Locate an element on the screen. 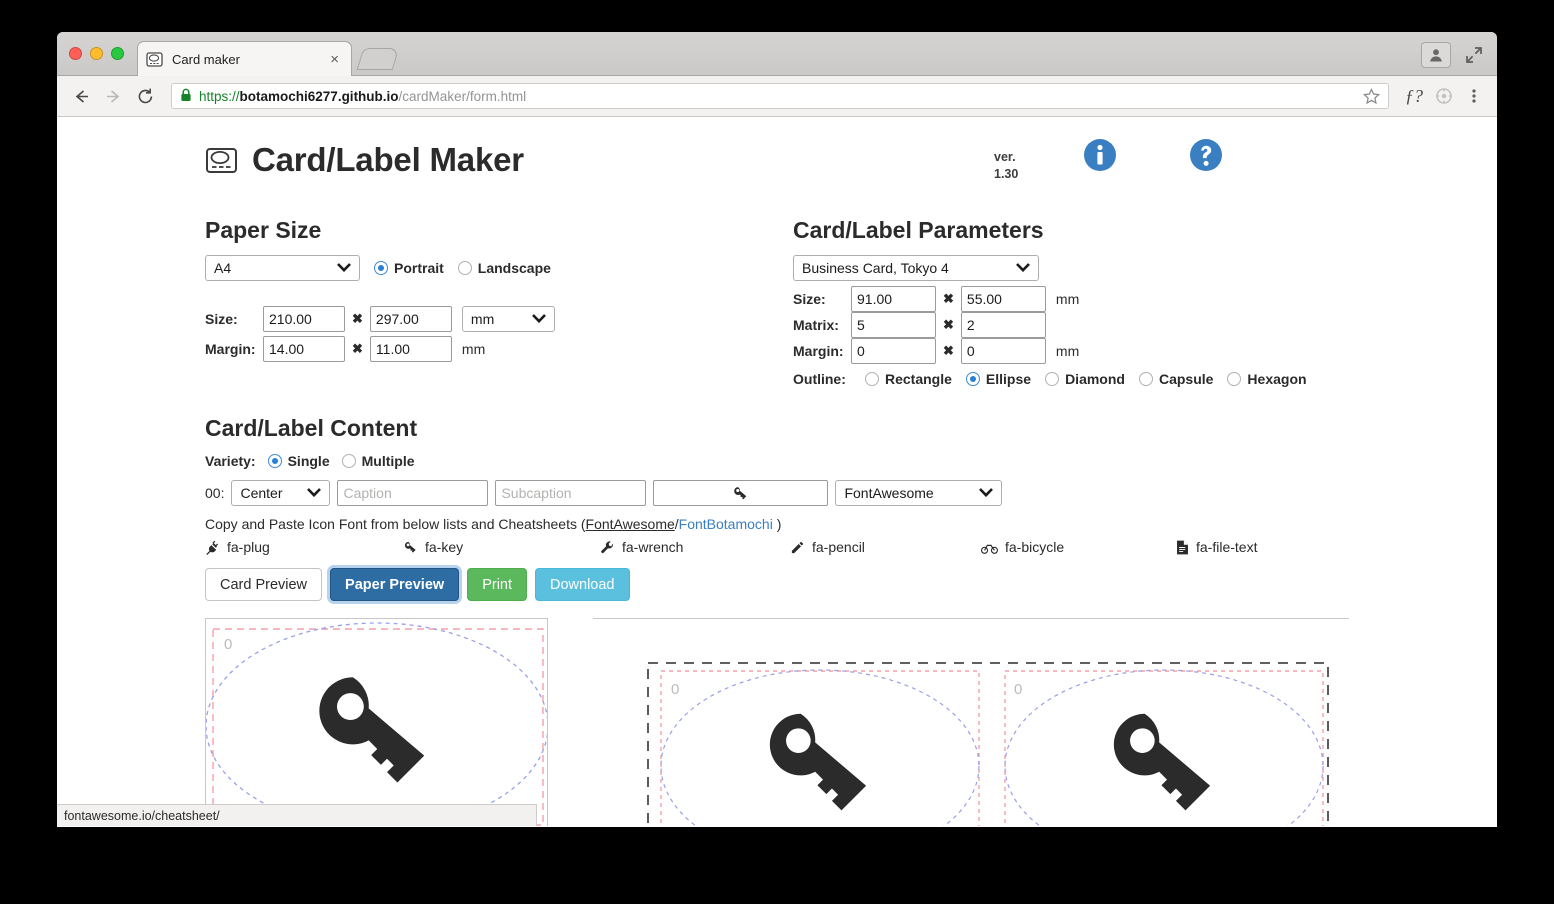  card-width-input is located at coordinates (893, 299).